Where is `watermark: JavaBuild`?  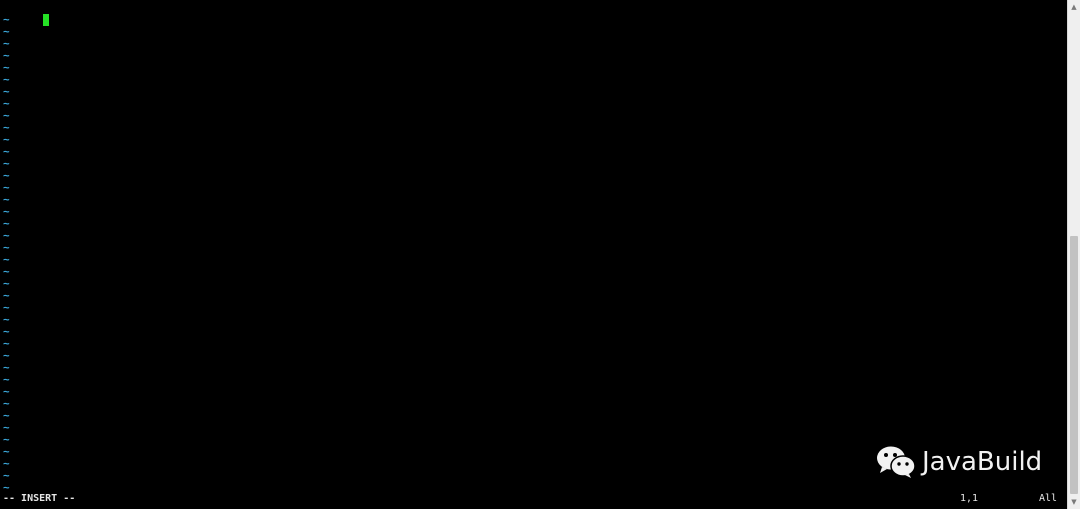
watermark: JavaBuild is located at coordinates (959, 462).